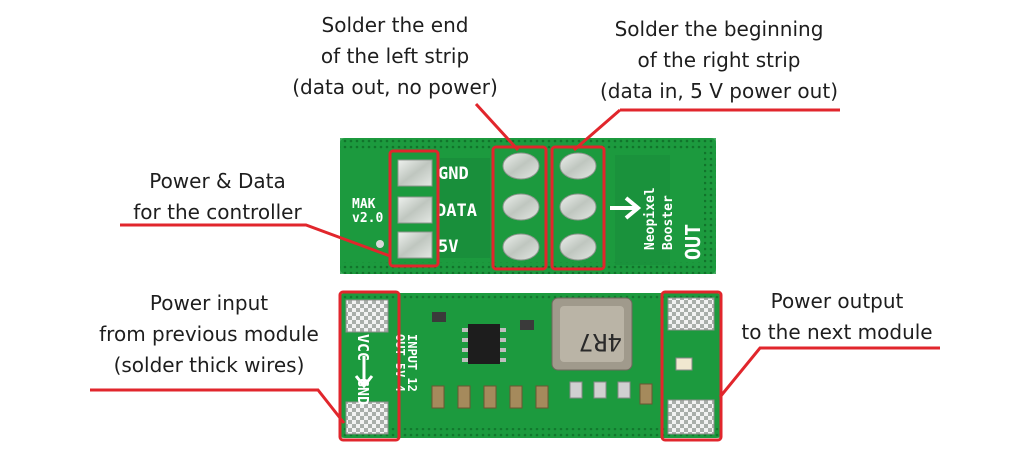 Image resolution: width=1026 pixels, height=461 pixels. I want to click on caption-left-strip-line-2: of the left strip, so click(395, 56).